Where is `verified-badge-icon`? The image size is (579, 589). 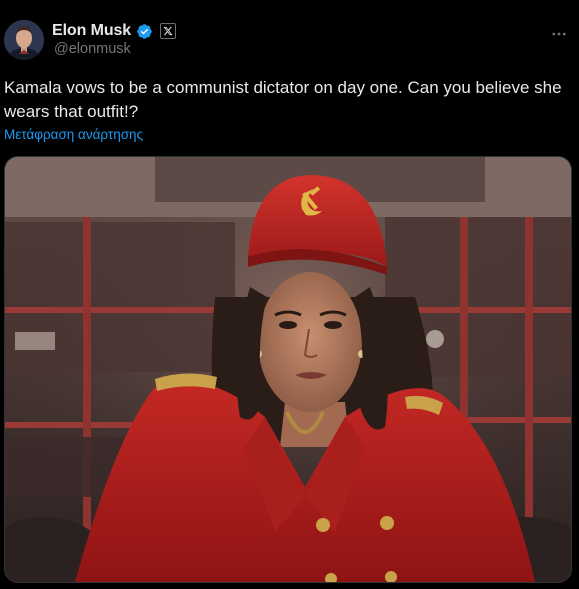
verified-badge-icon is located at coordinates (144, 31).